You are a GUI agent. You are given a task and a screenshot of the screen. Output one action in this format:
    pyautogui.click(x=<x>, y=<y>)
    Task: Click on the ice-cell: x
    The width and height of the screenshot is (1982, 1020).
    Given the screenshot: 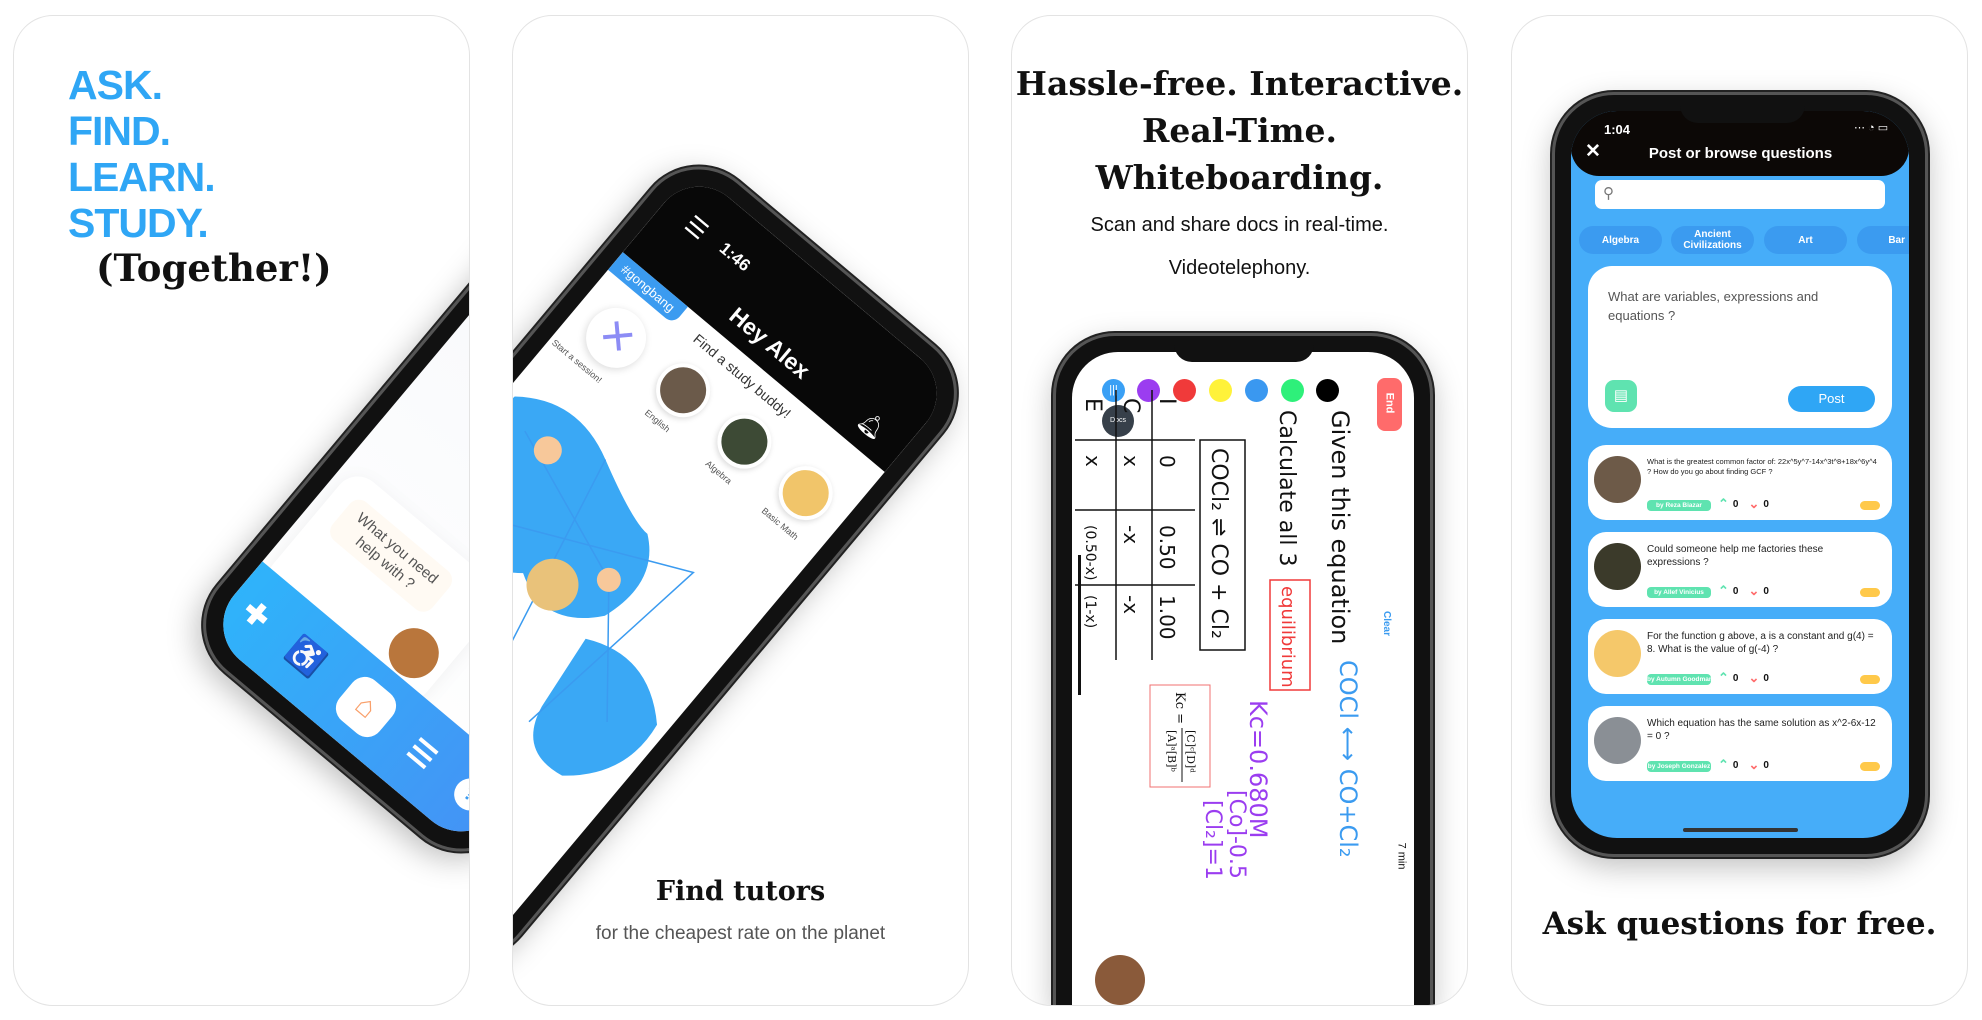 What is the action you would take?
    pyautogui.click(x=1131, y=461)
    